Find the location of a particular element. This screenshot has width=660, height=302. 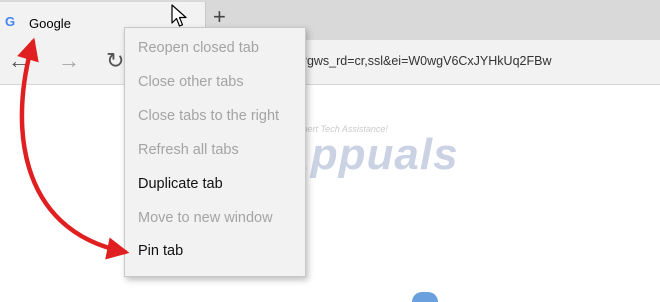

back-arrow-icon: ← is located at coordinates (19, 61).